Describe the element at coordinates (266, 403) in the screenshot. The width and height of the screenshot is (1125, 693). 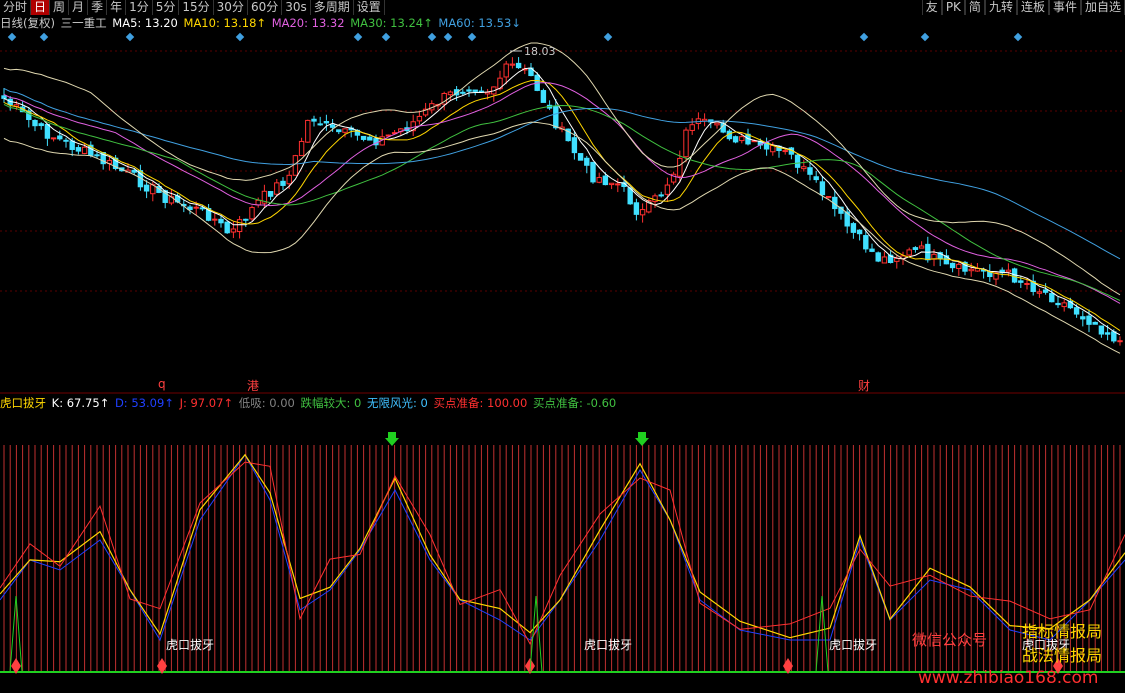
I see `dixi-value: 低吸: 0.00` at that location.